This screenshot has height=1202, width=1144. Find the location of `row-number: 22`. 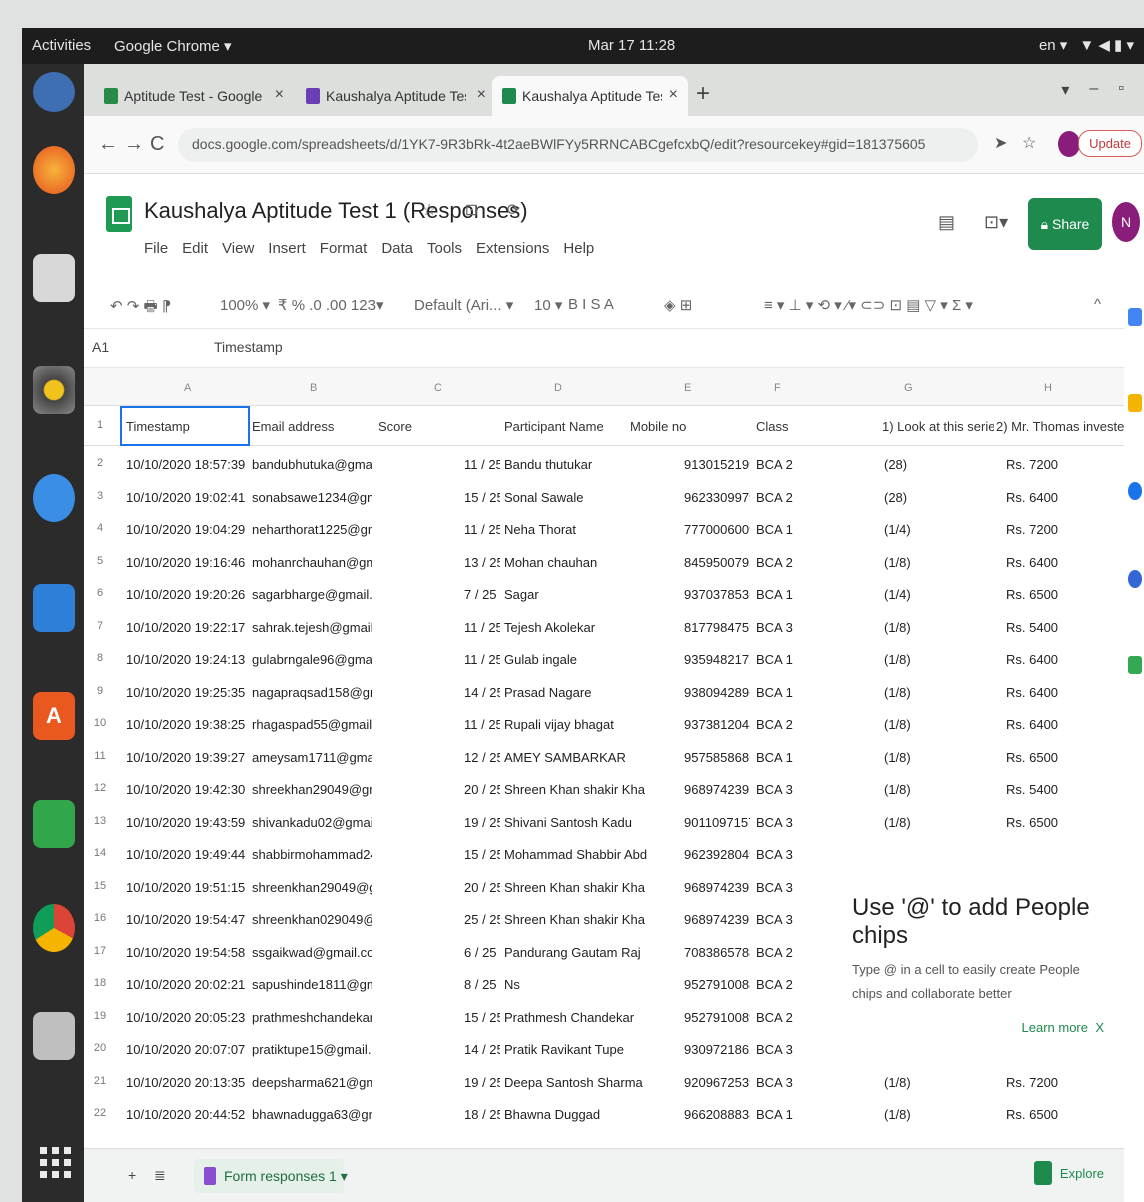

row-number: 22 is located at coordinates (100, 1113).